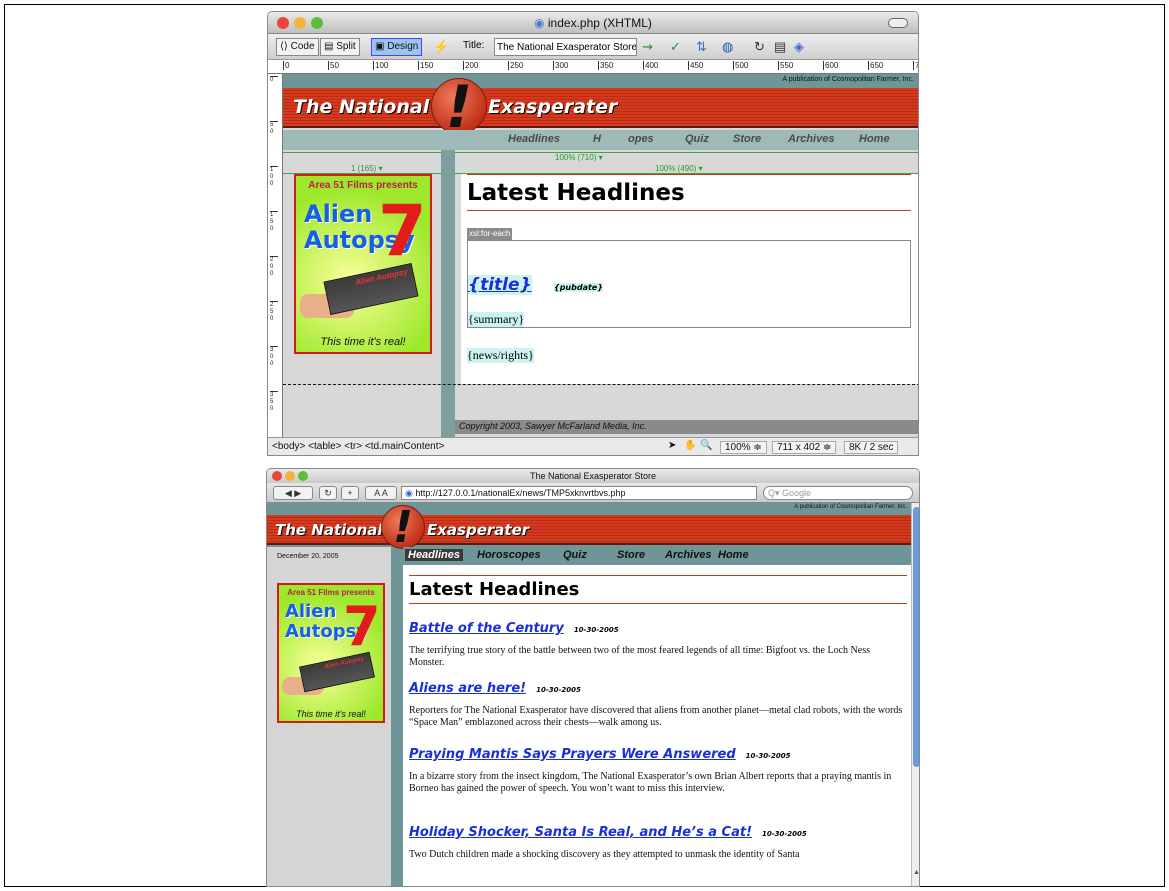 The image size is (1169, 891). I want to click on ruler-tick-label: 0, so click(286, 65).